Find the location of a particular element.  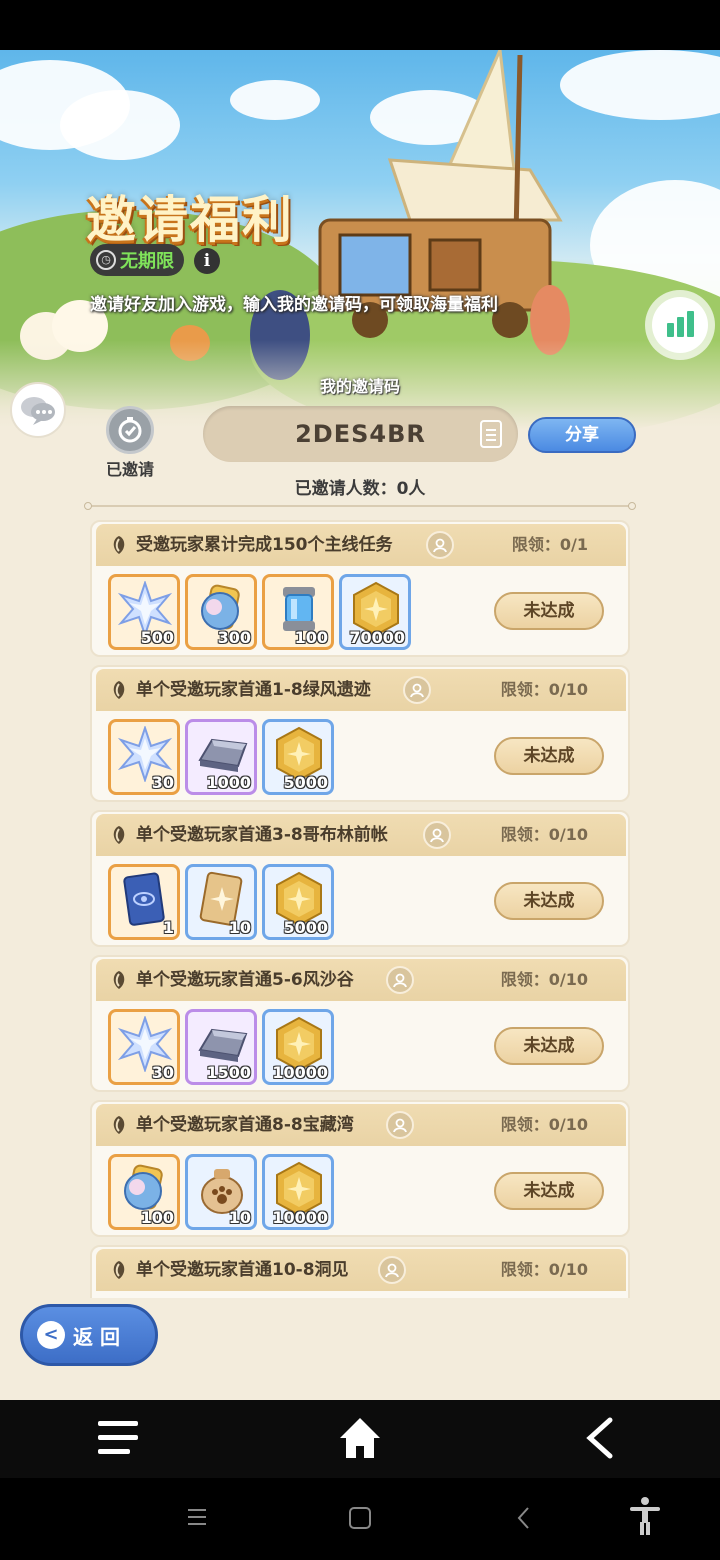

info-icon: i is located at coordinates (207, 261).